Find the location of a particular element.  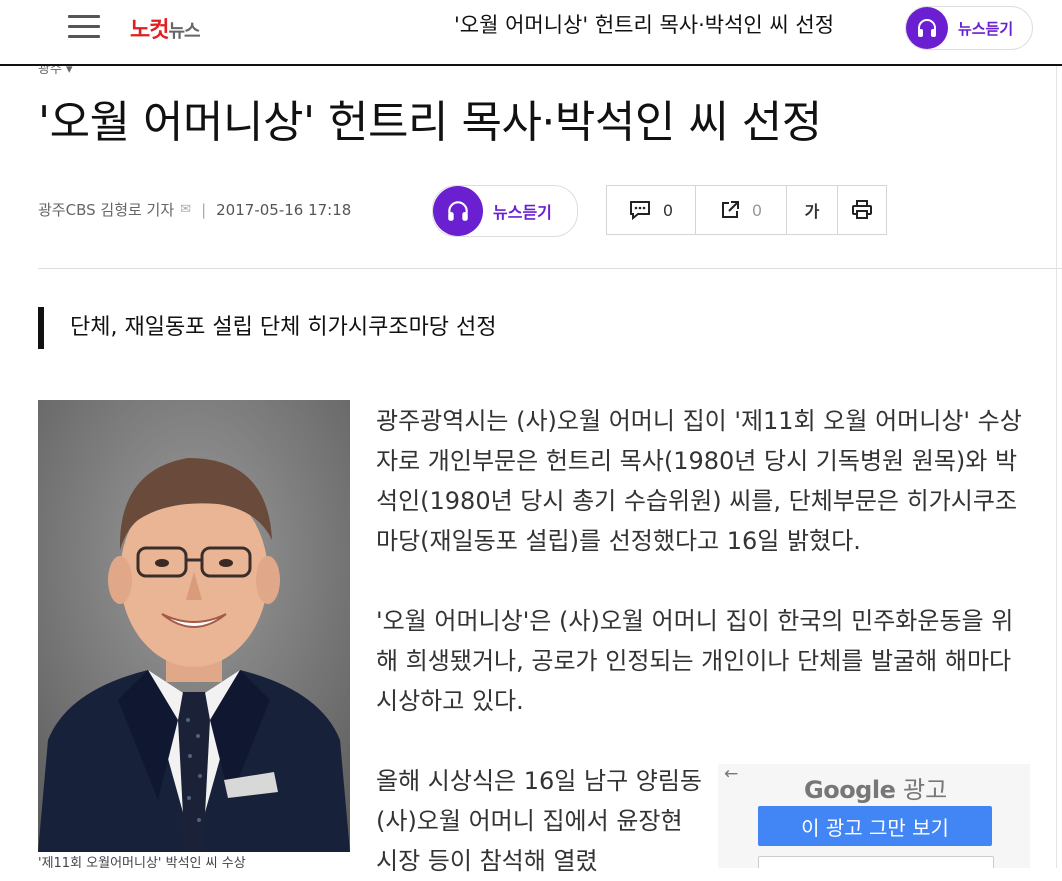

font-size-button: 가 is located at coordinates (812, 210).